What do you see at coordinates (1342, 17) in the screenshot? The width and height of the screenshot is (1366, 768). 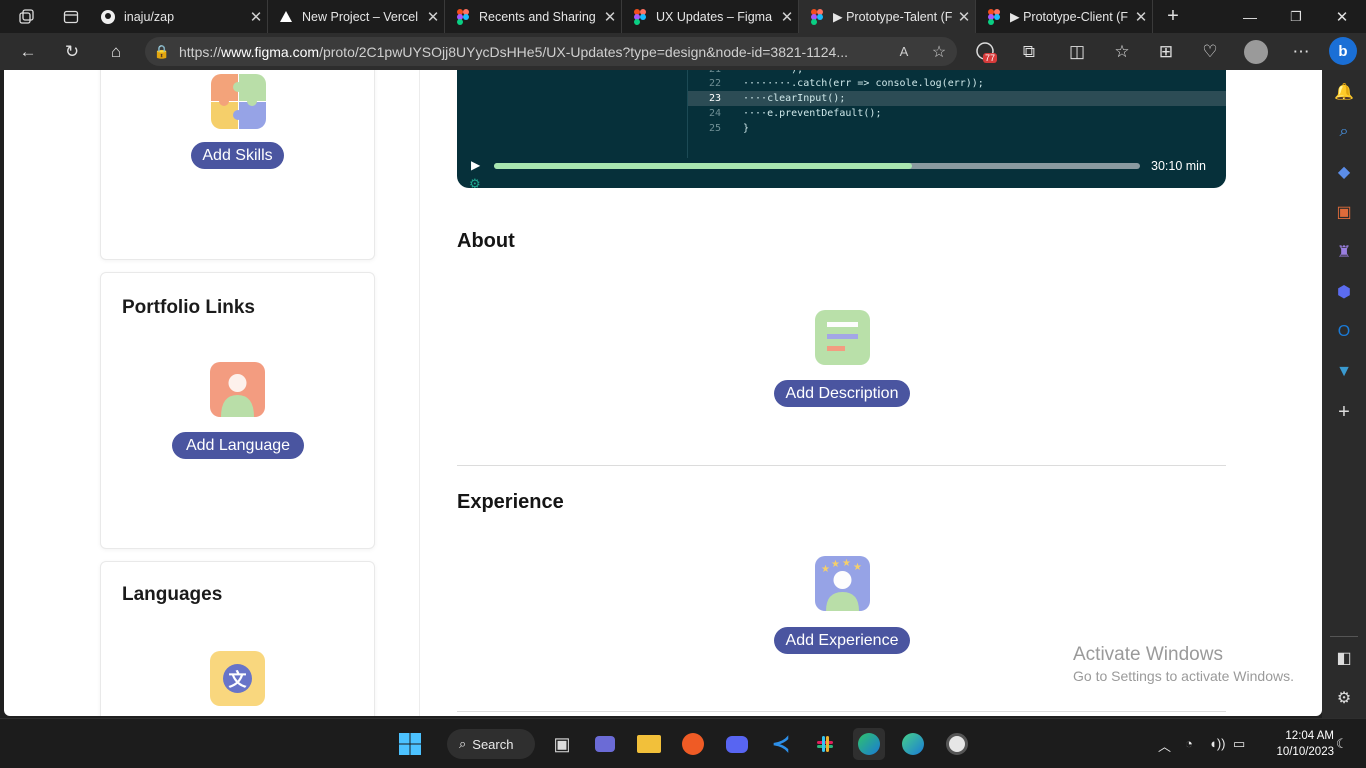 I see `close-window-icon: ✕` at bounding box center [1342, 17].